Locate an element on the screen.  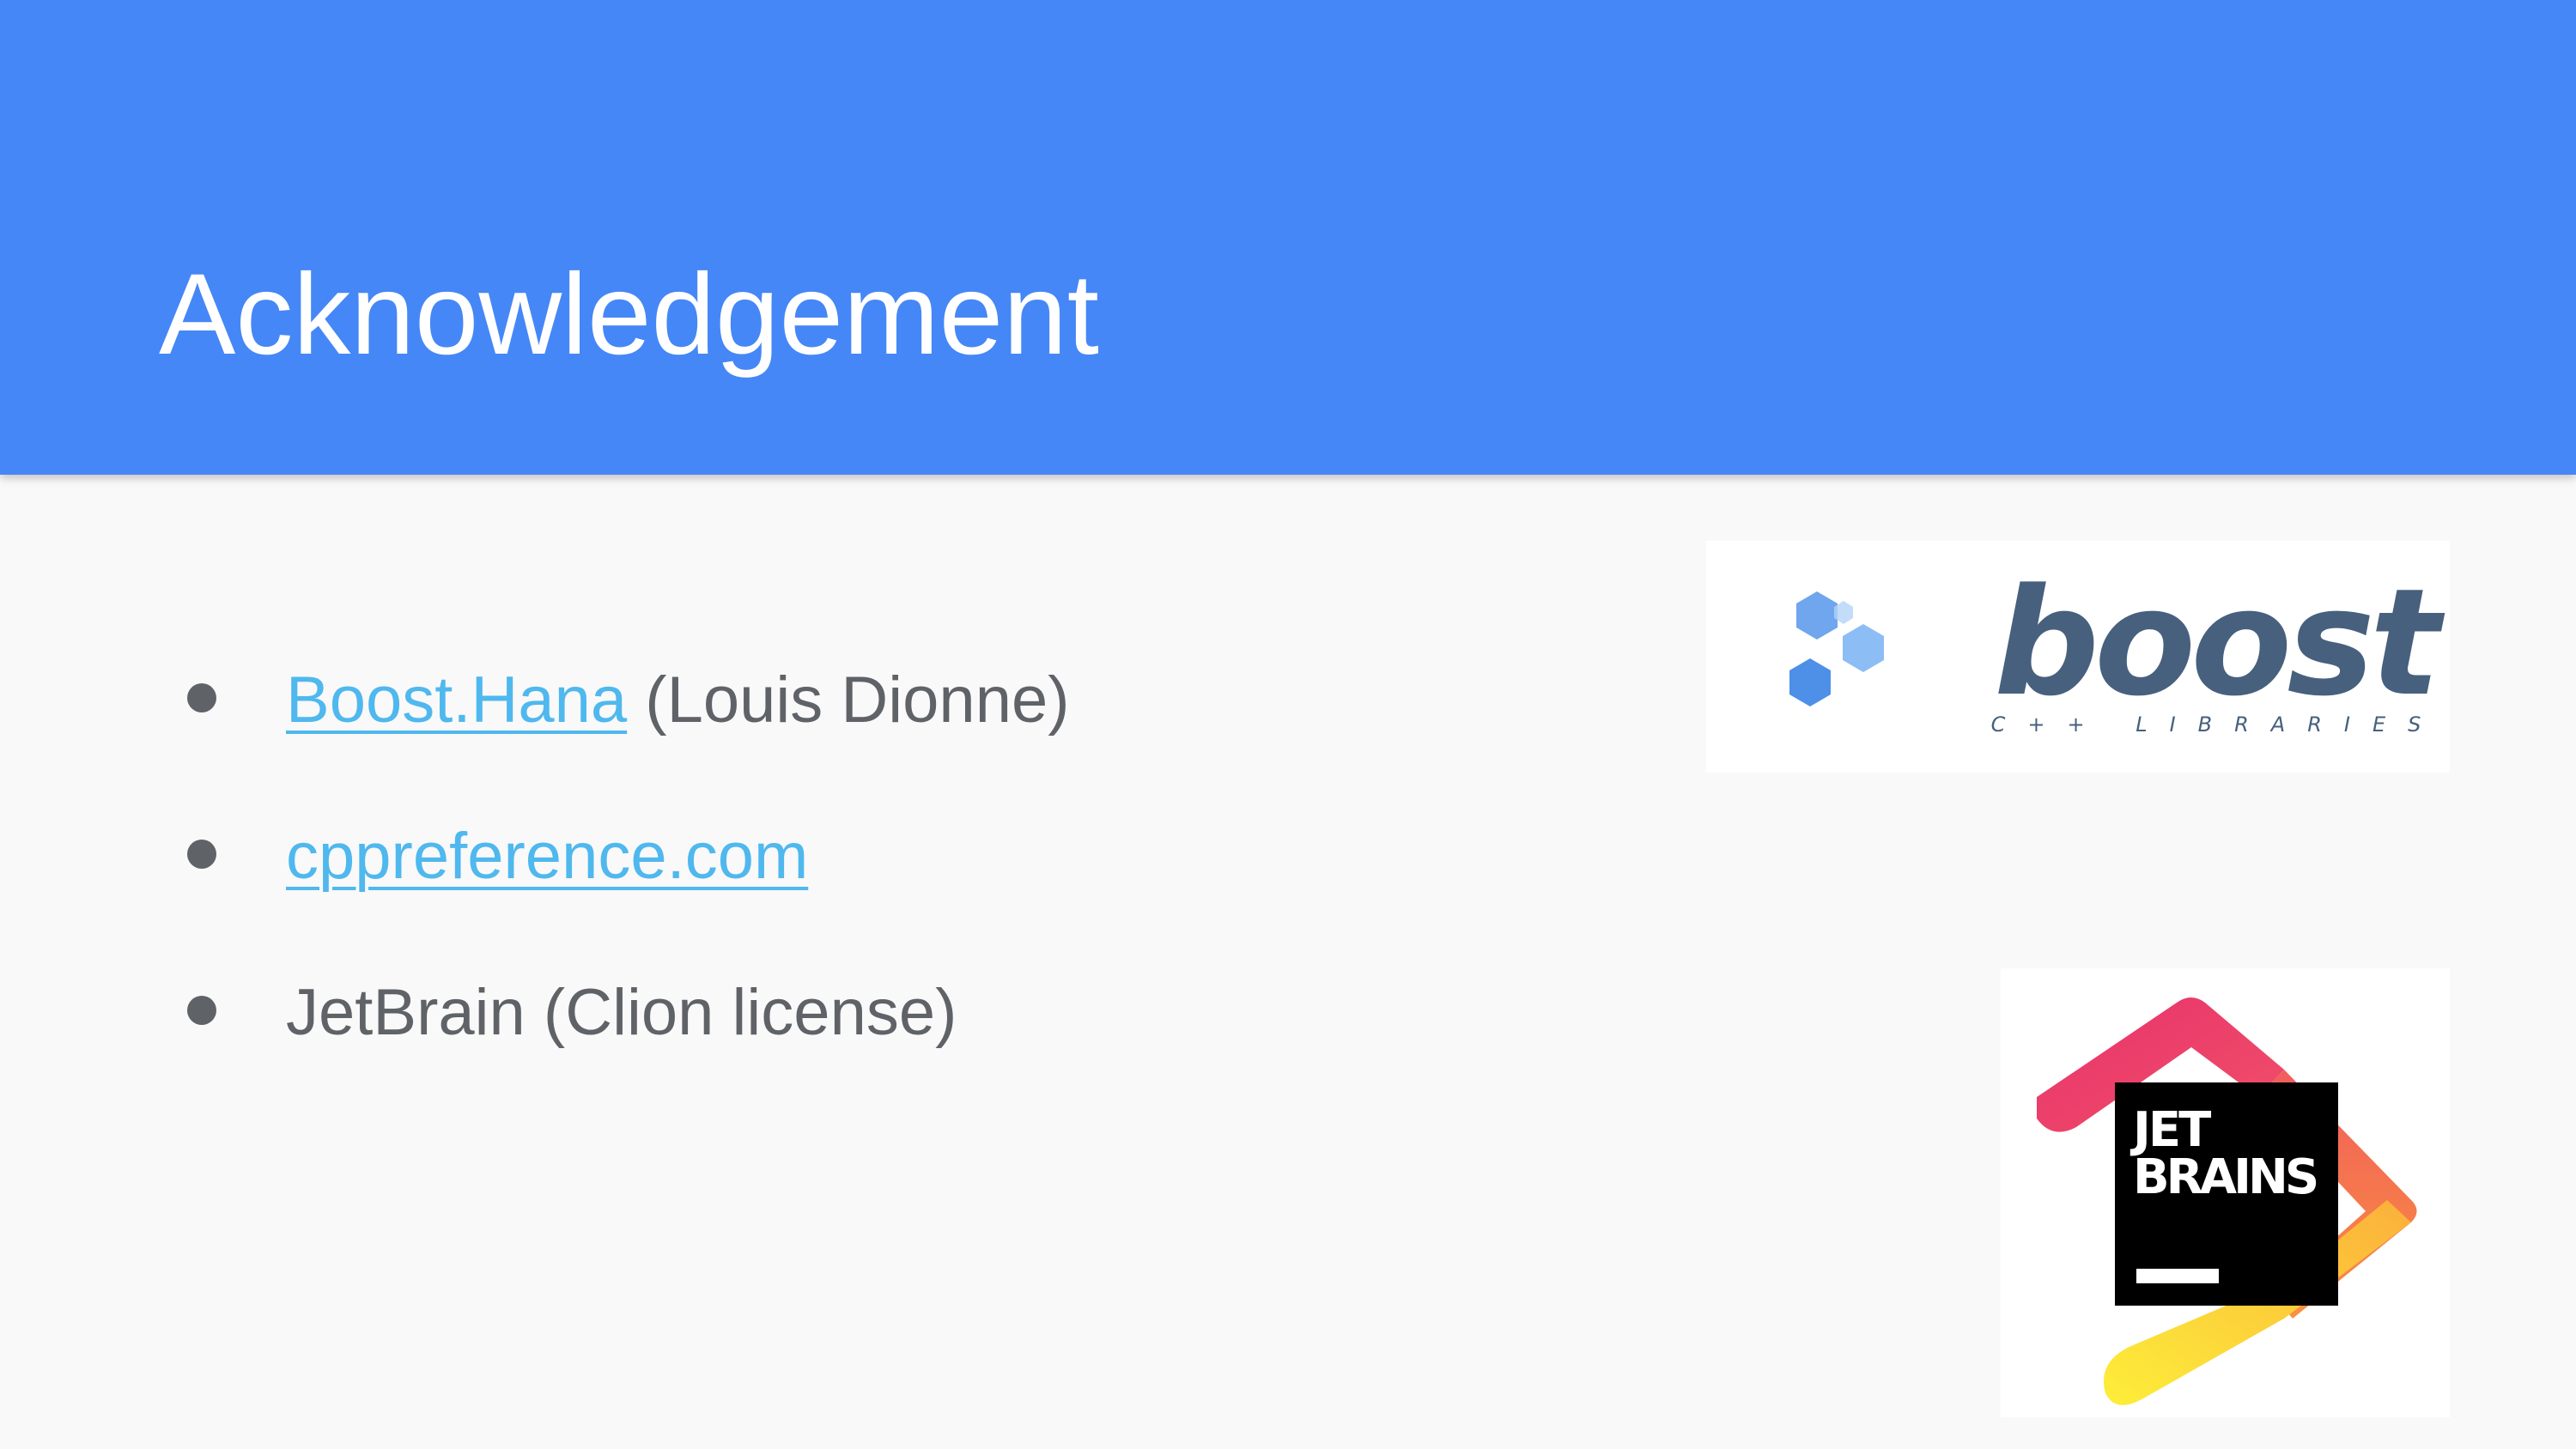
hexagon-cluster-icon is located at coordinates (1836, 648).